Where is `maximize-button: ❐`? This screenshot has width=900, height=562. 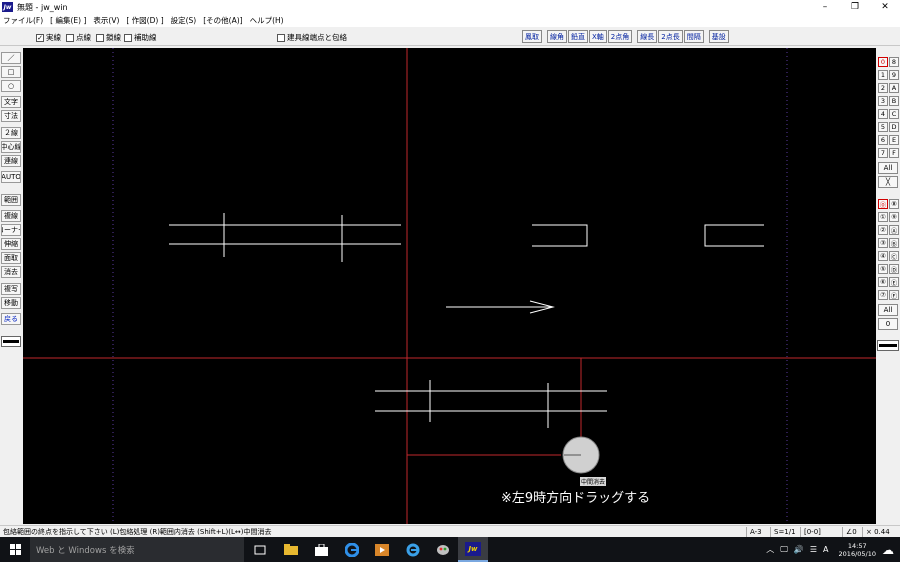 maximize-button: ❐ is located at coordinates (855, 7).